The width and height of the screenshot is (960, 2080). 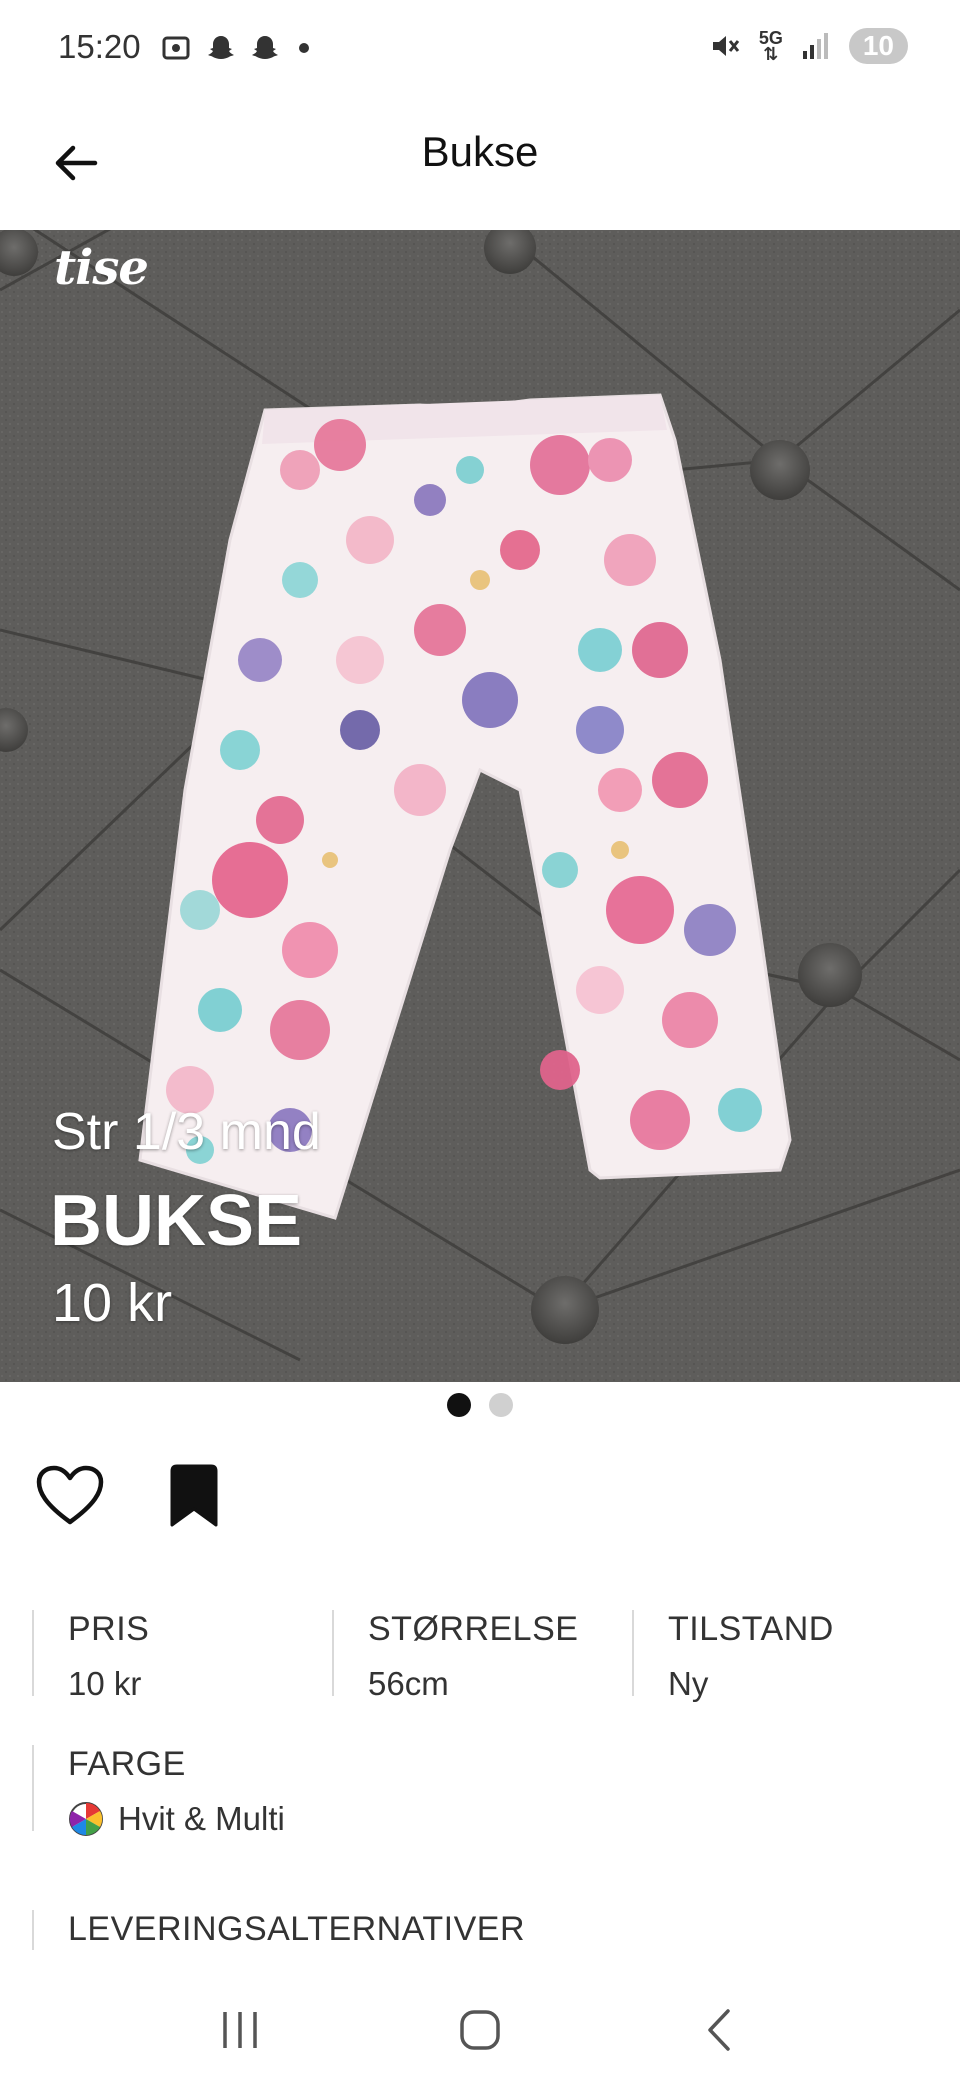 What do you see at coordinates (480, 1405) in the screenshot?
I see `carousel-indicator` at bounding box center [480, 1405].